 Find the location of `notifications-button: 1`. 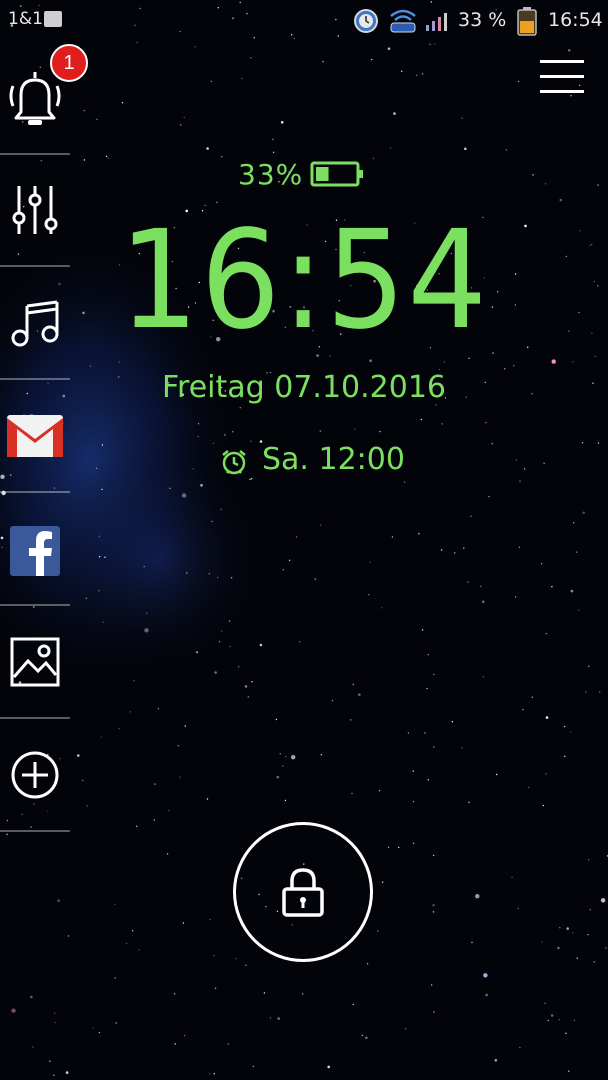

notifications-button: 1 is located at coordinates (44, 102).